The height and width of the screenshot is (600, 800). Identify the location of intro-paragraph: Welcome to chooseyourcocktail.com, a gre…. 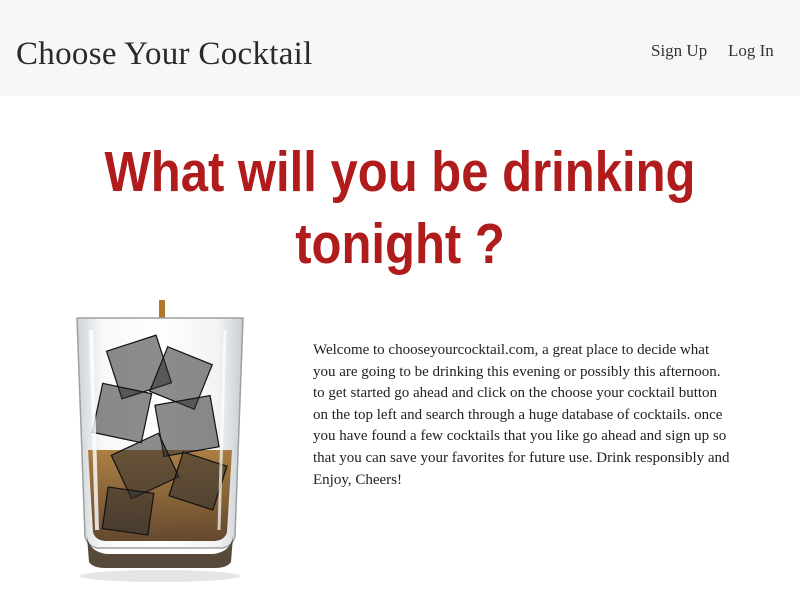
(521, 415).